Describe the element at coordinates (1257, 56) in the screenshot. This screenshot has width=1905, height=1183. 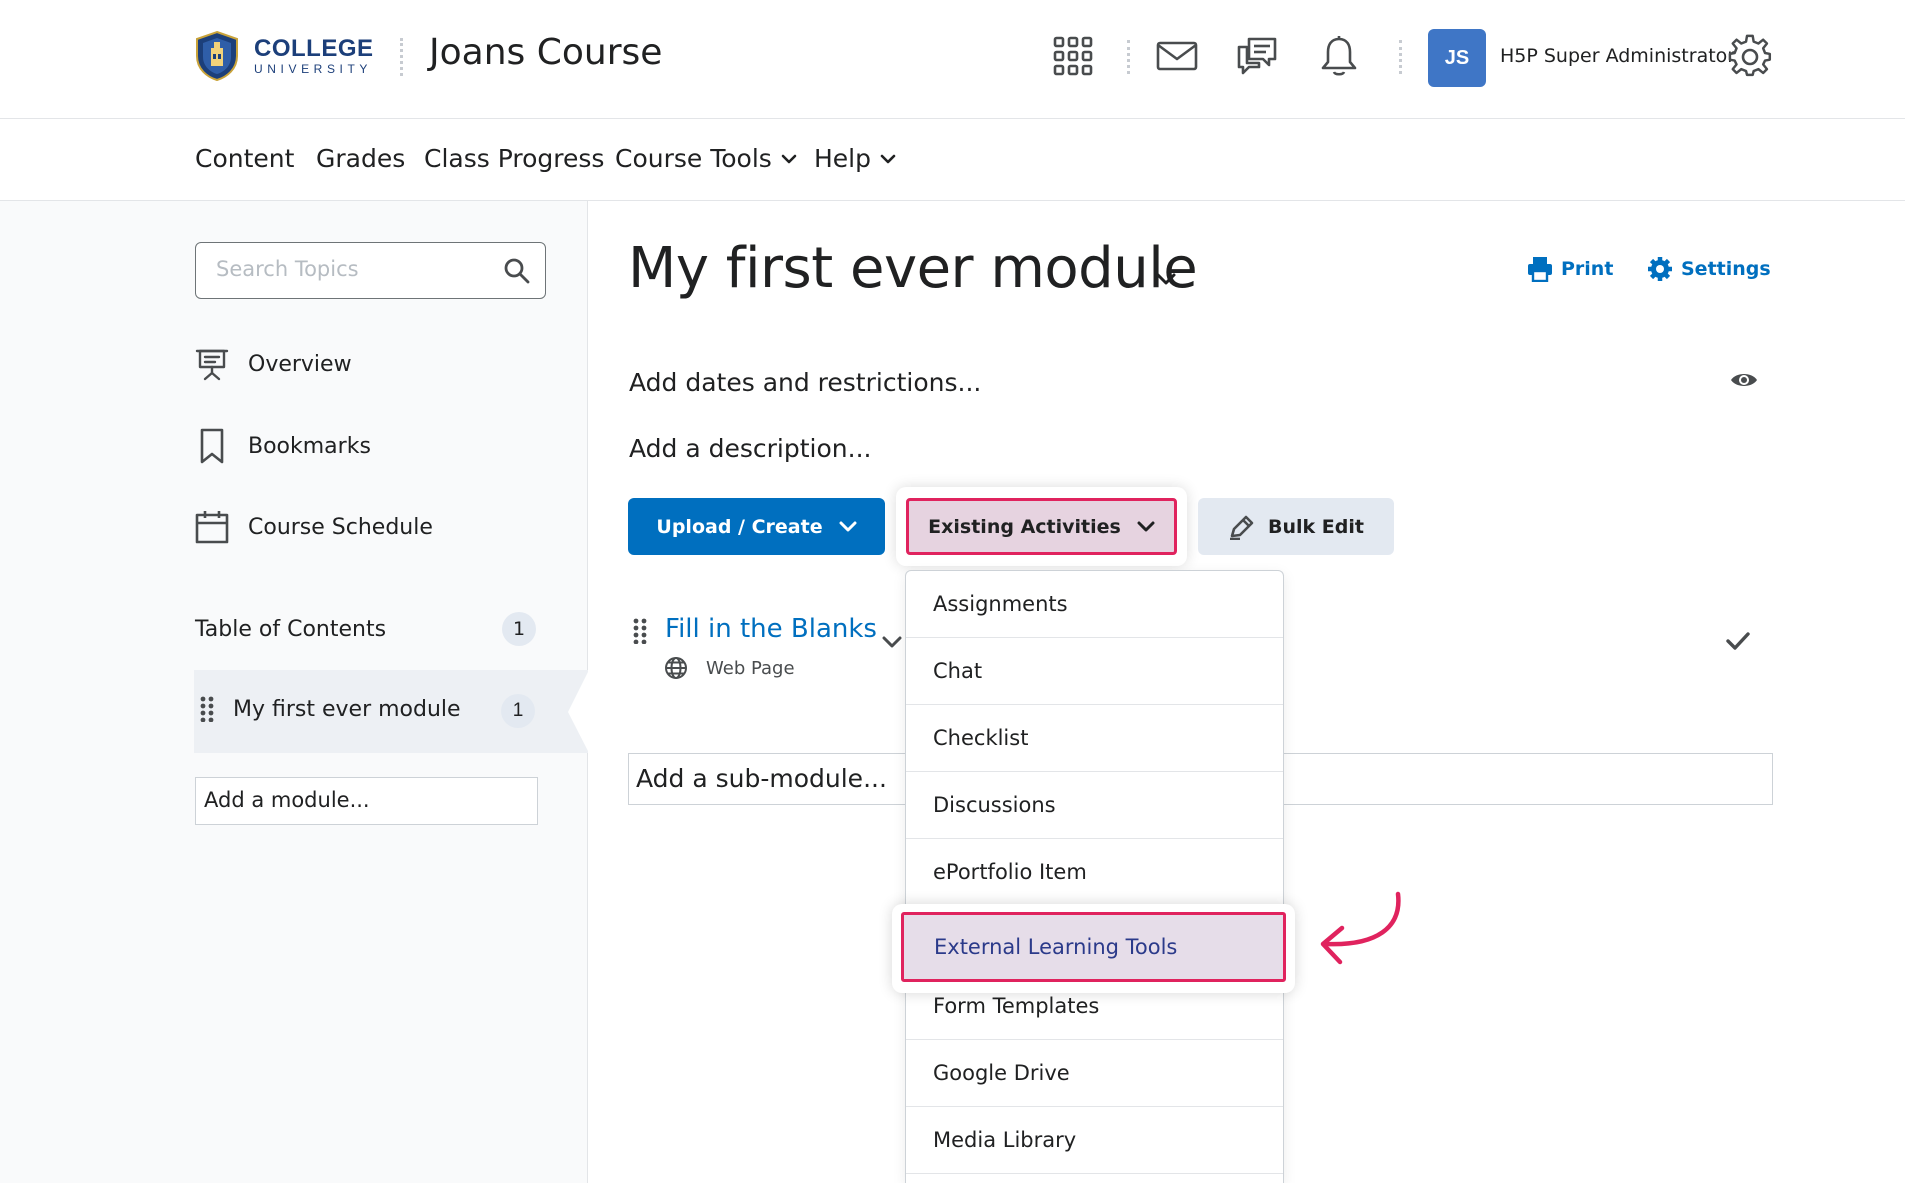
I see `chat-icon` at that location.